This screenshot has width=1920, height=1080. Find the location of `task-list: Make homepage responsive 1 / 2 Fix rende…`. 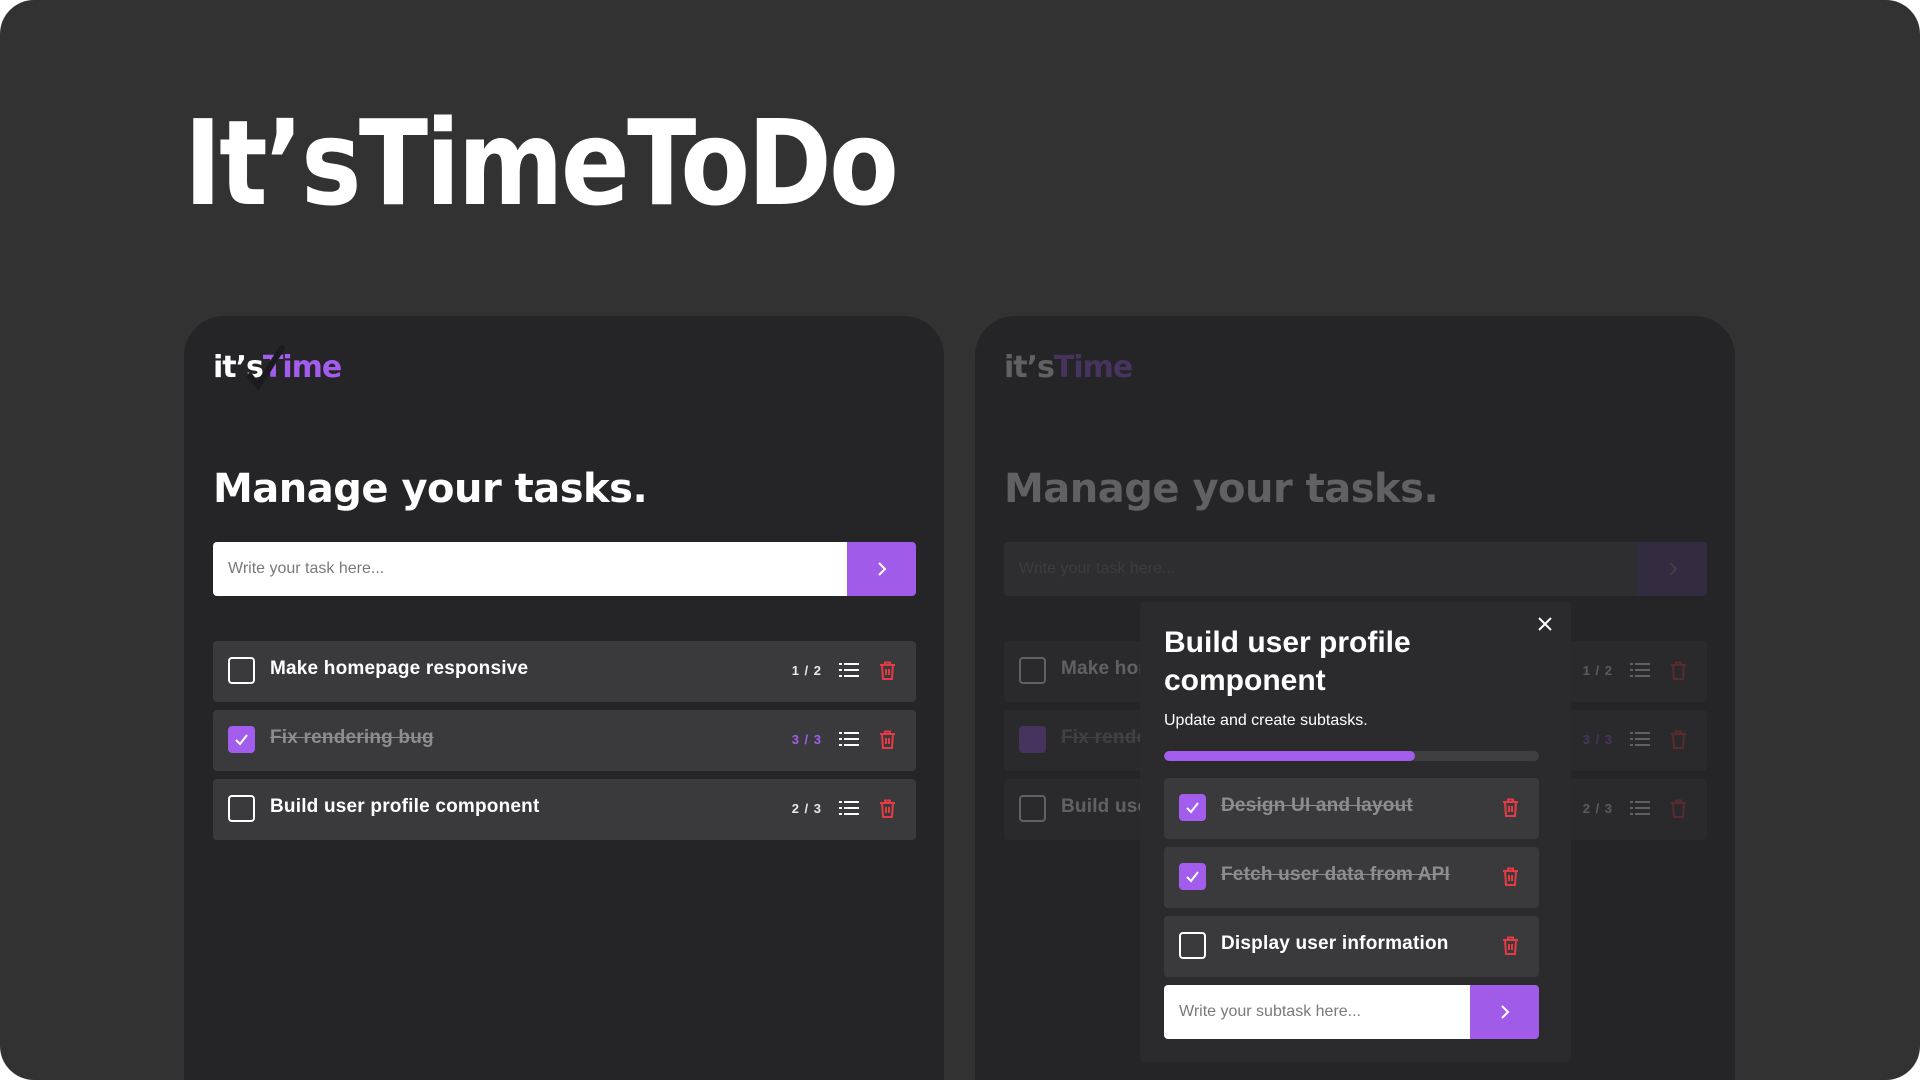

task-list: Make homepage responsive 1 / 2 Fix rende… is located at coordinates (564, 744).